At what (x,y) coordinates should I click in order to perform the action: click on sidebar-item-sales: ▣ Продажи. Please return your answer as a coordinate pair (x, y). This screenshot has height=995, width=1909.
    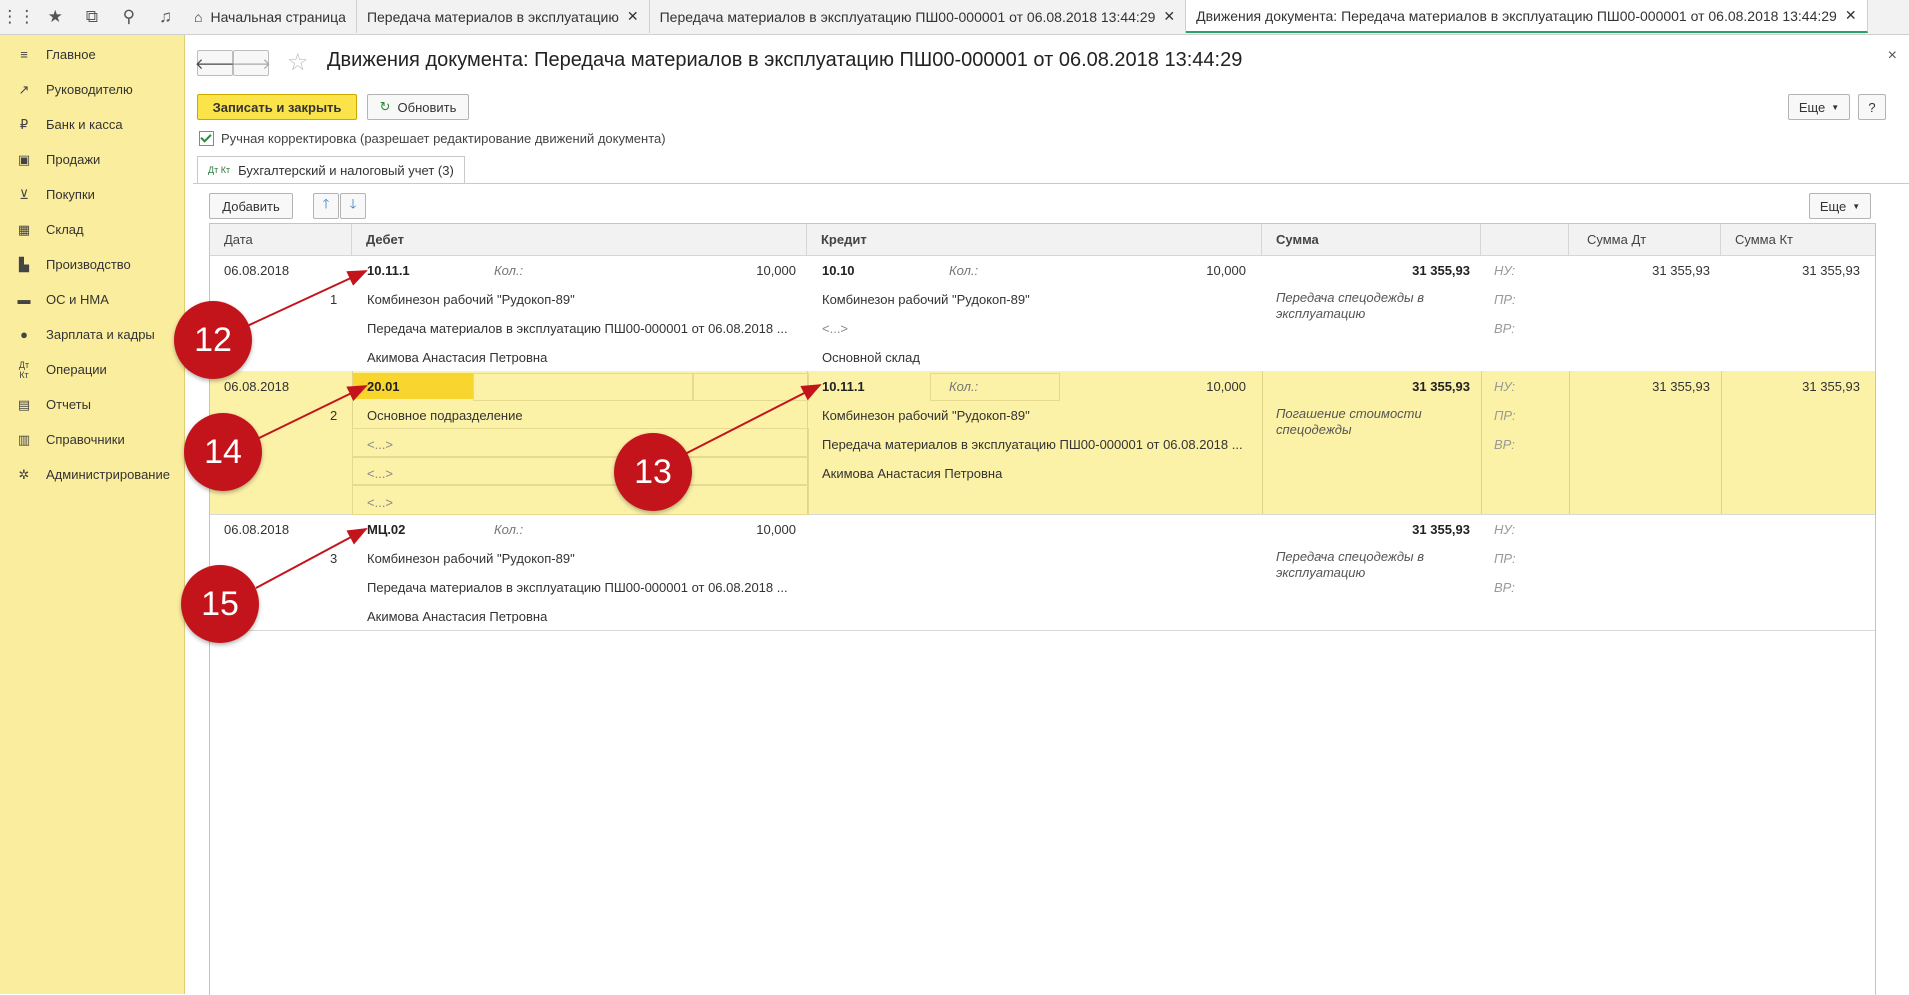
    Looking at the image, I should click on (92, 159).